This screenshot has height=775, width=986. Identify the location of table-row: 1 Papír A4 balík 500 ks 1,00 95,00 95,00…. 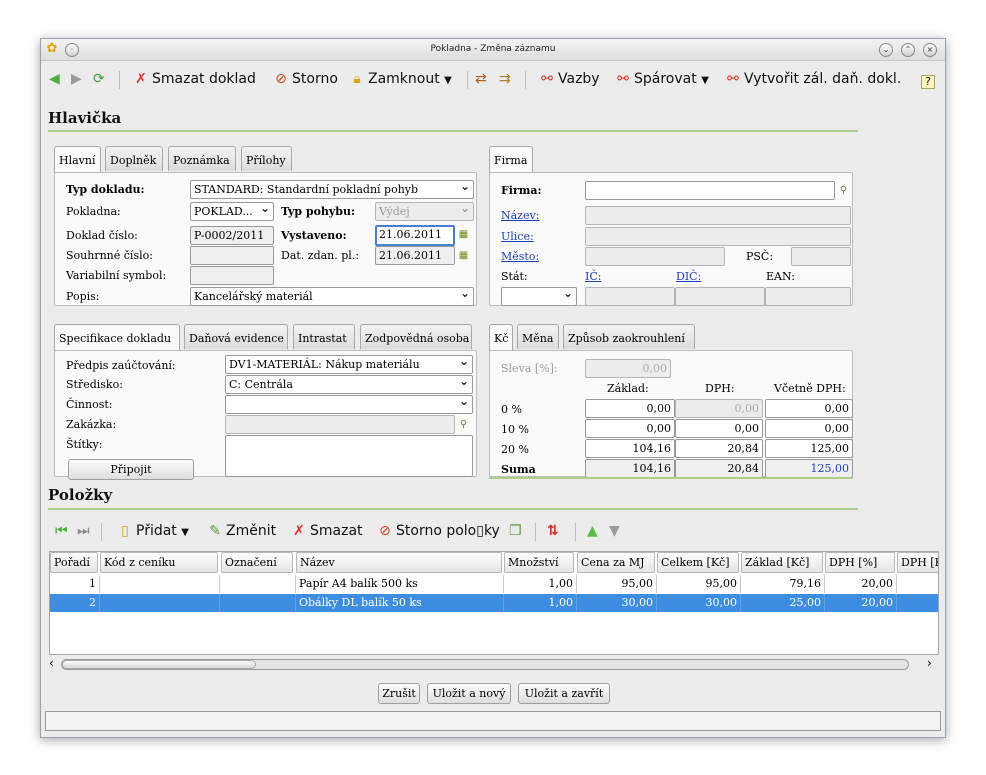
(494, 584).